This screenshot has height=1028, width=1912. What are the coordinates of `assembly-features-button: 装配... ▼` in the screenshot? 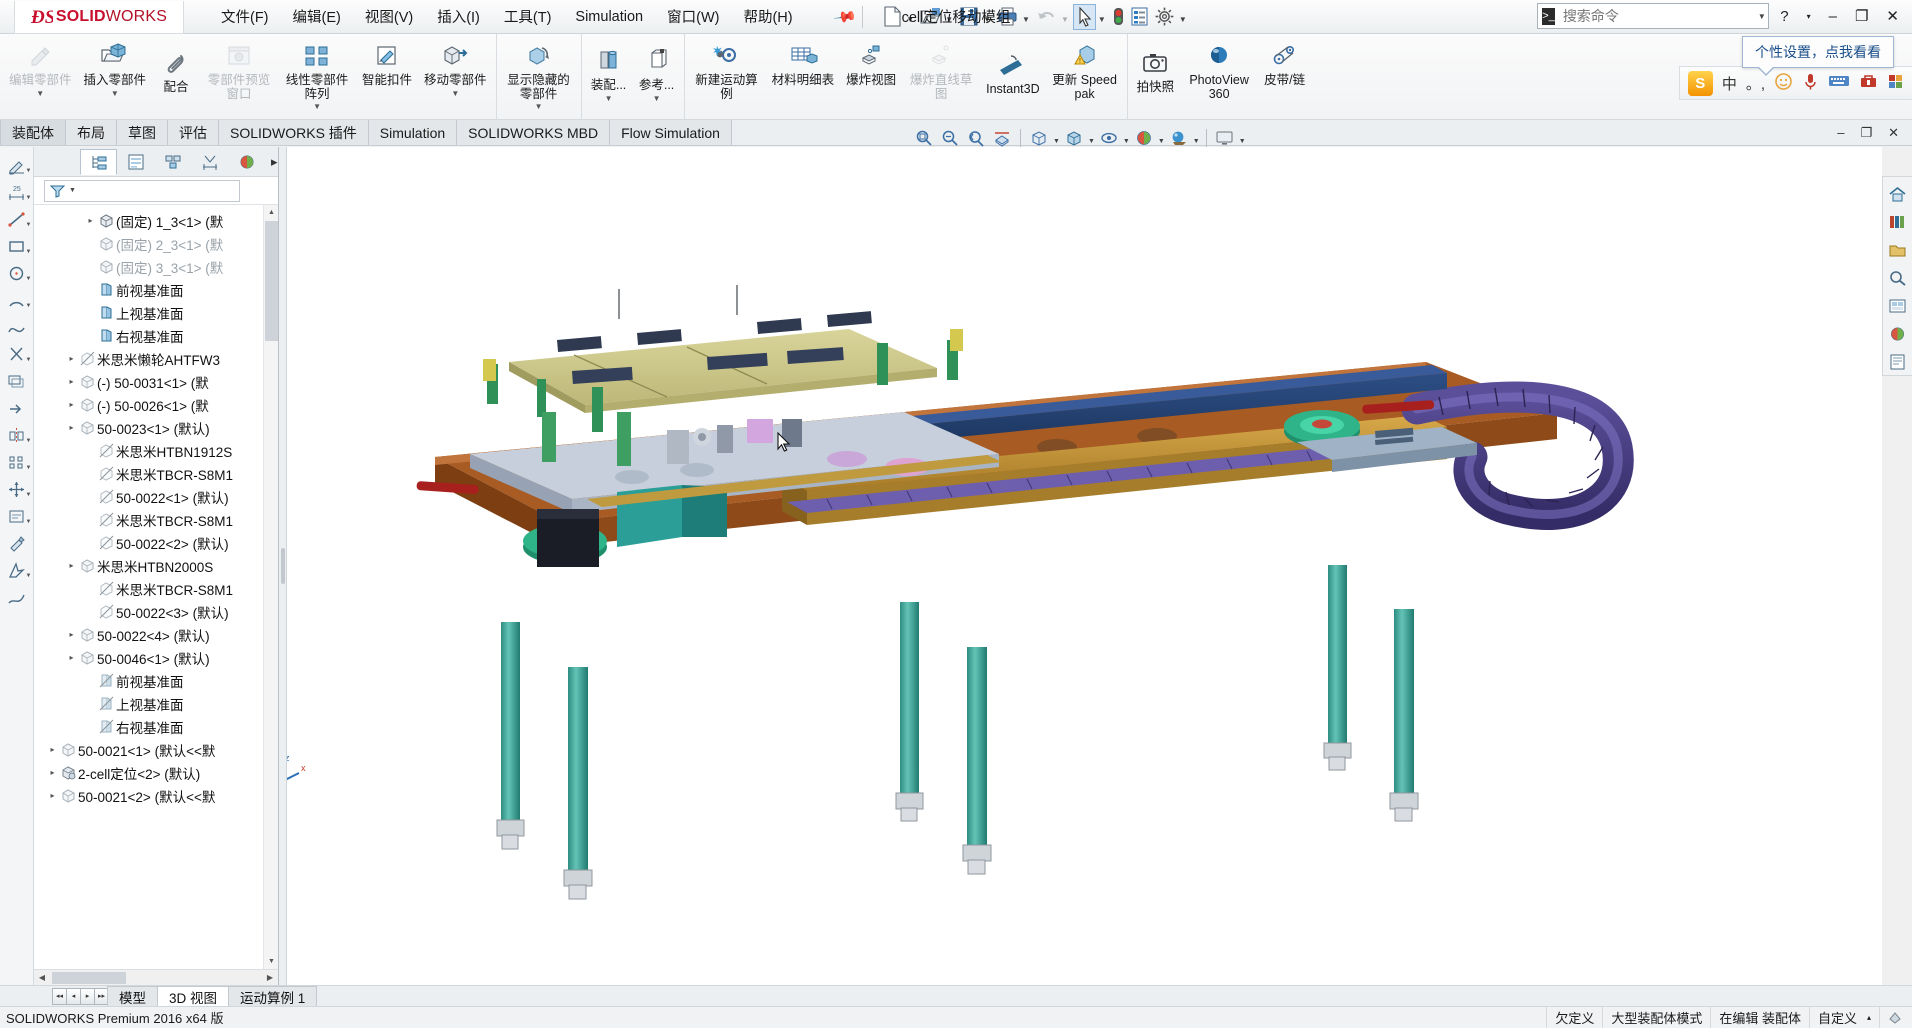 It's located at (609, 70).